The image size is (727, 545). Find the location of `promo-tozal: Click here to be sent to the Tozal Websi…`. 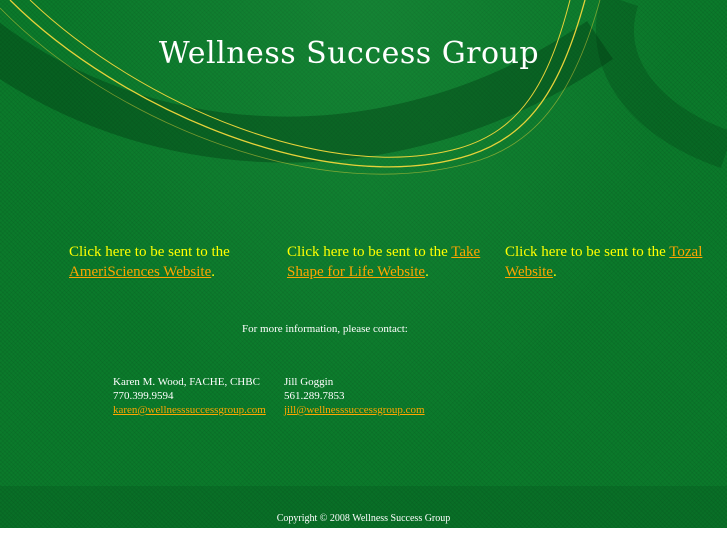

promo-tozal: Click here to be sent to the Tozal Websi… is located at coordinates (607, 262).